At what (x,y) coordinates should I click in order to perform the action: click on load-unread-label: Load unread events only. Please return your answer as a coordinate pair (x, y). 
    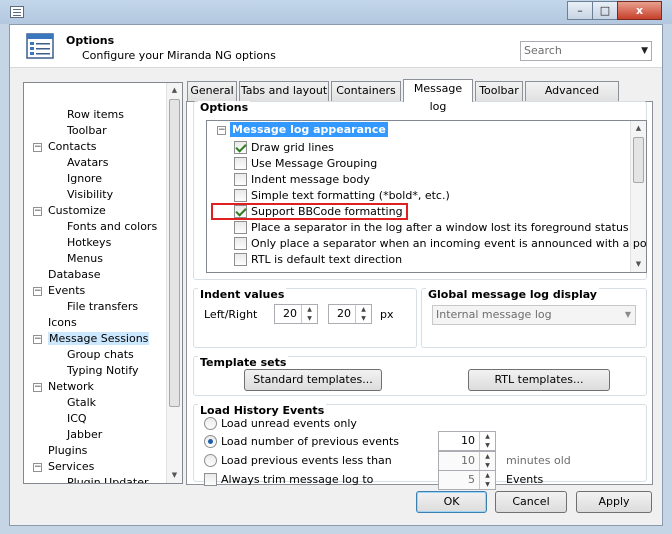
    Looking at the image, I should click on (289, 423).